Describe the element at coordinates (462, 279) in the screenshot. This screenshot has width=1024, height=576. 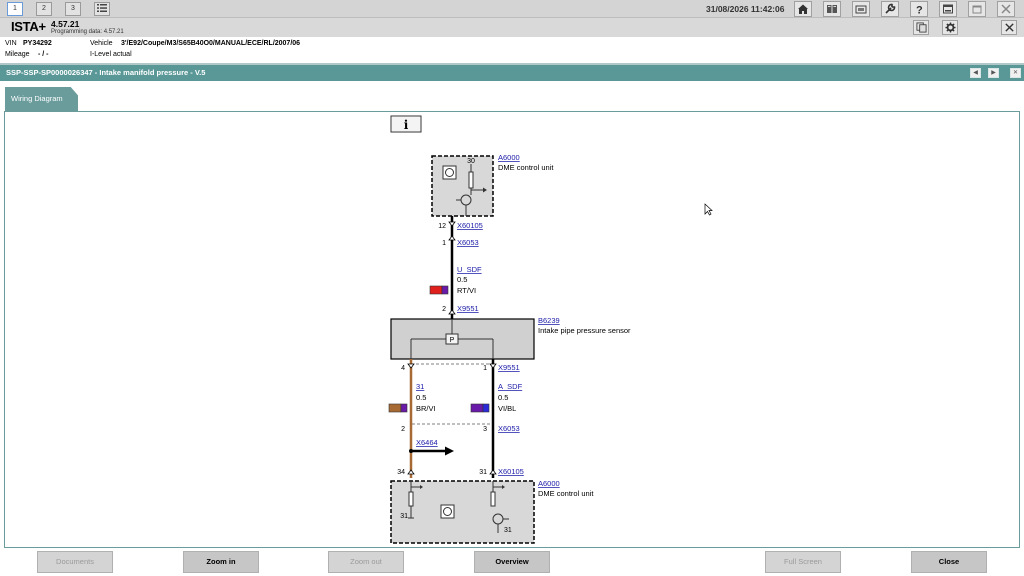
I see `u-sdf-size: 0.5` at that location.